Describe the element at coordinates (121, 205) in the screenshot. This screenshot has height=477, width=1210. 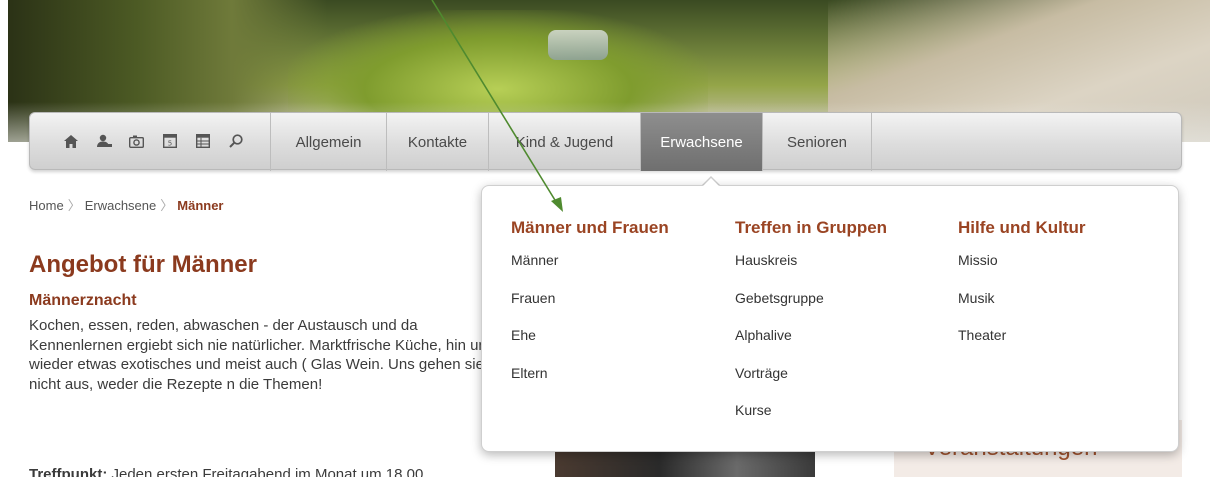
I see `breadcrumb-erwachsene: Erwachsene` at that location.